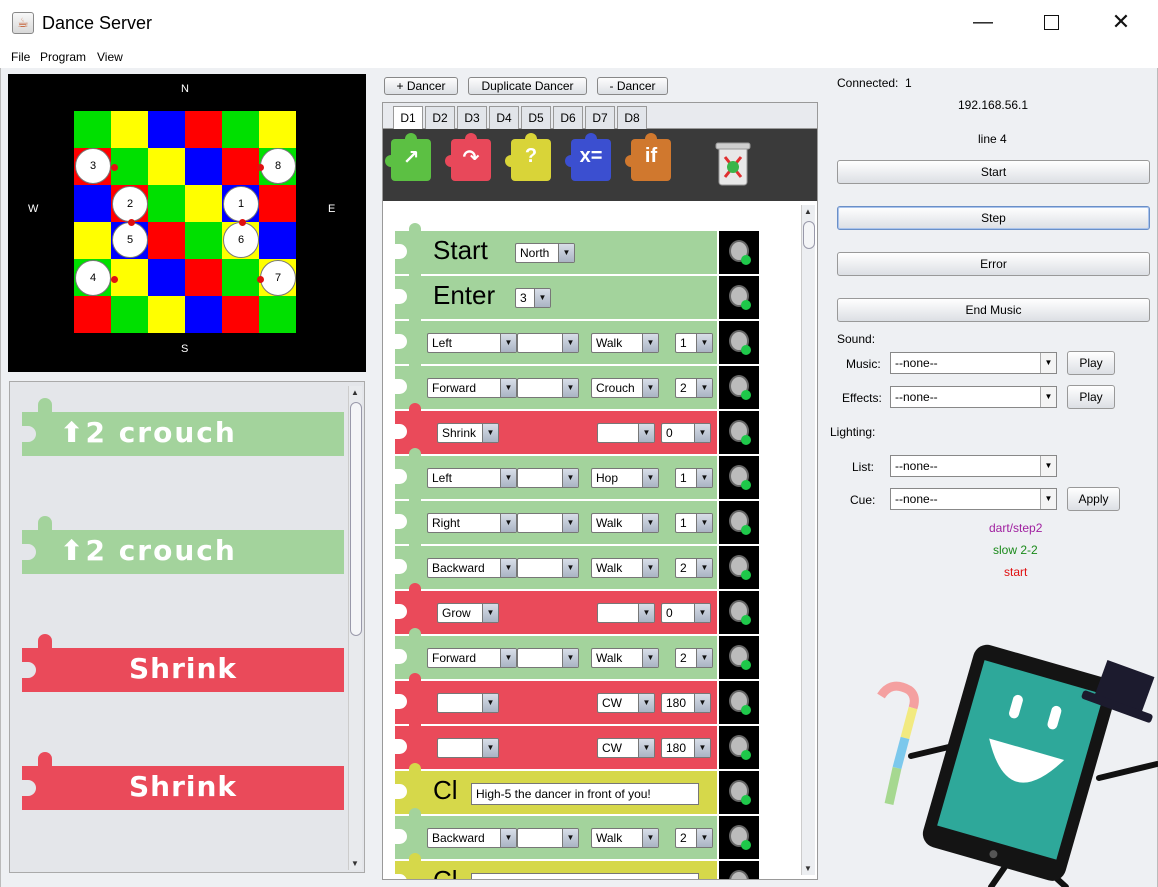  I want to click on dancer-marker: 1, so click(241, 207).